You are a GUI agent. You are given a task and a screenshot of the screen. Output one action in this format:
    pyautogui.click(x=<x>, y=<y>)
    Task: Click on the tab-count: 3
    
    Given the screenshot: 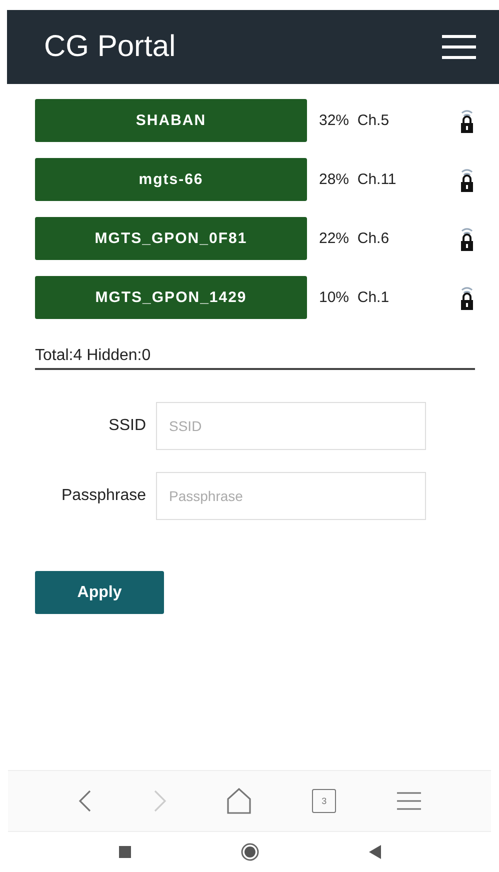 What is the action you would take?
    pyautogui.click(x=324, y=801)
    